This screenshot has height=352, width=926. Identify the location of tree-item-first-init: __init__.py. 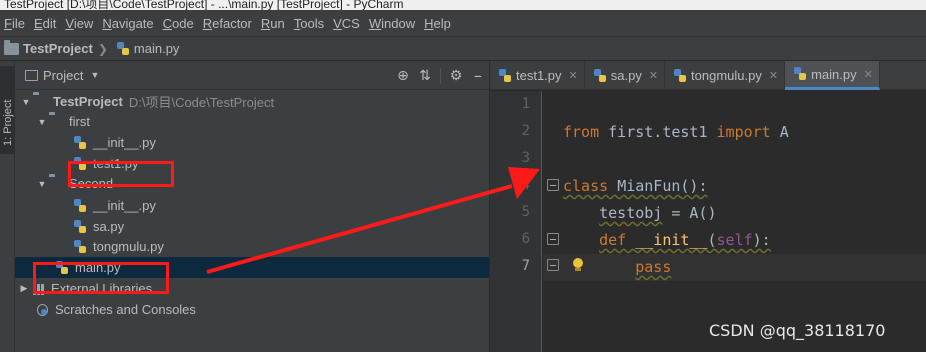
(252, 142).